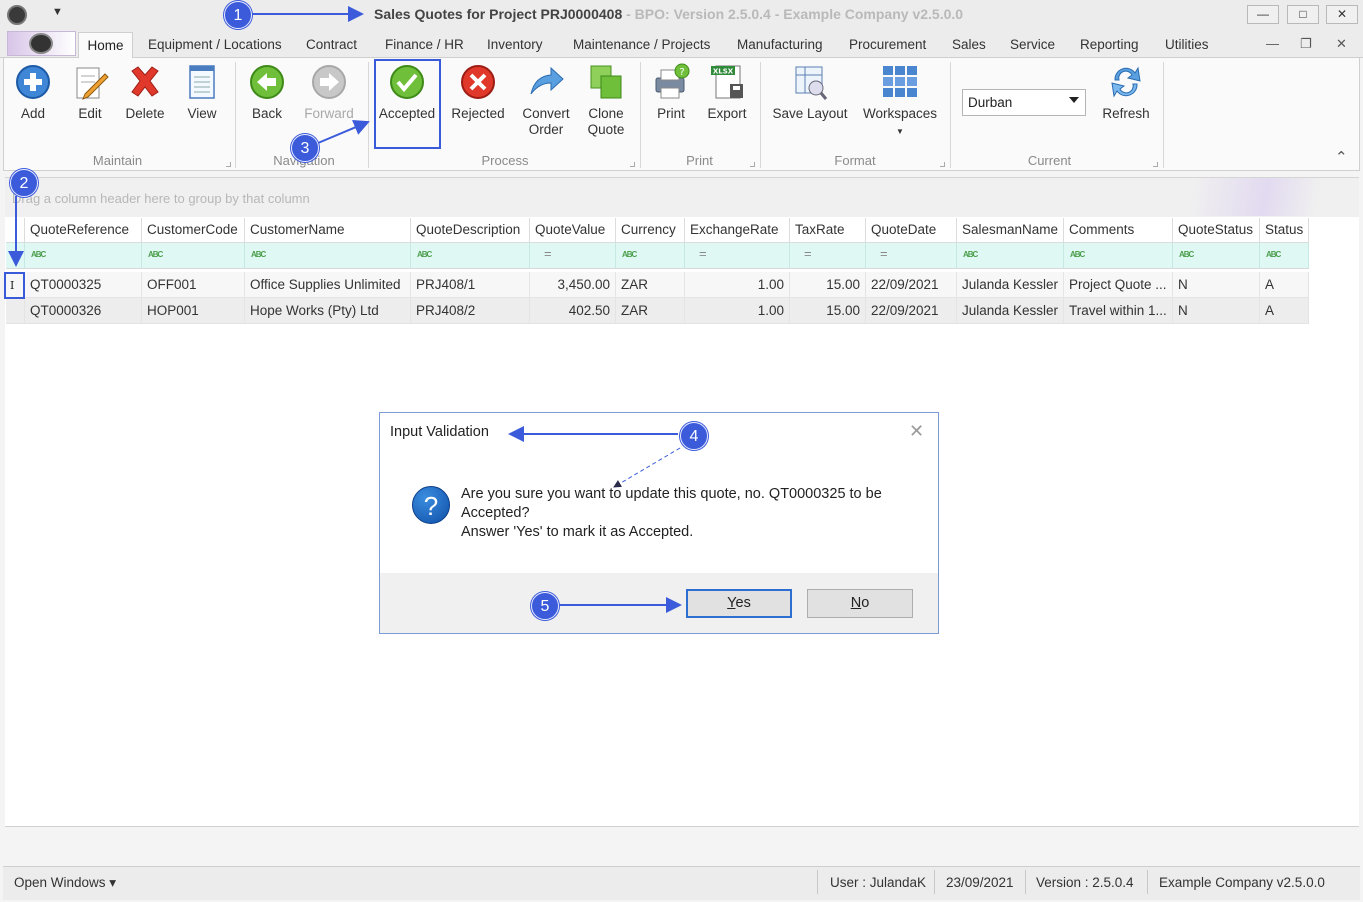  Describe the element at coordinates (545, 606) in the screenshot. I see `annotation-badge-5: 5` at that location.